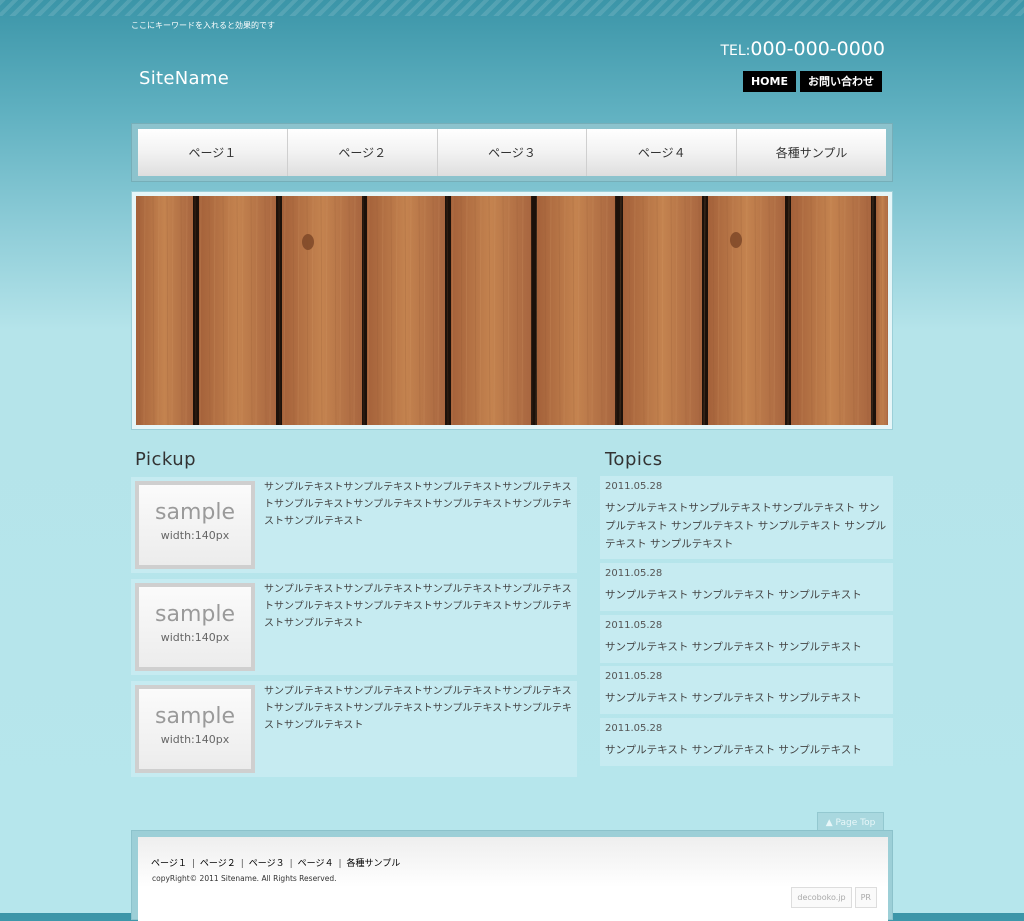  I want to click on global-nav-item-page4: ページ４, so click(662, 152).